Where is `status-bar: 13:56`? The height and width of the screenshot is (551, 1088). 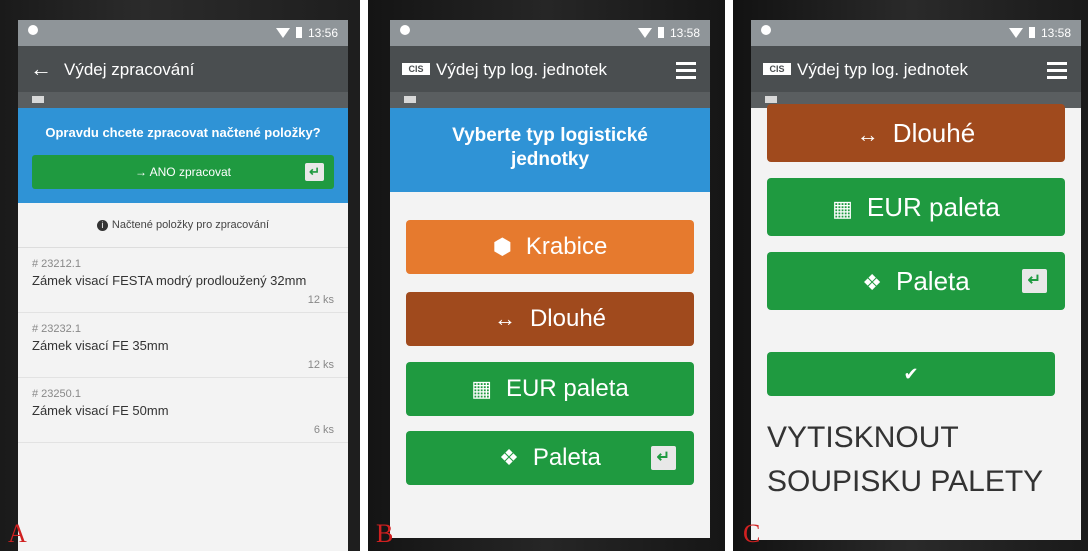 status-bar: 13:56 is located at coordinates (183, 33).